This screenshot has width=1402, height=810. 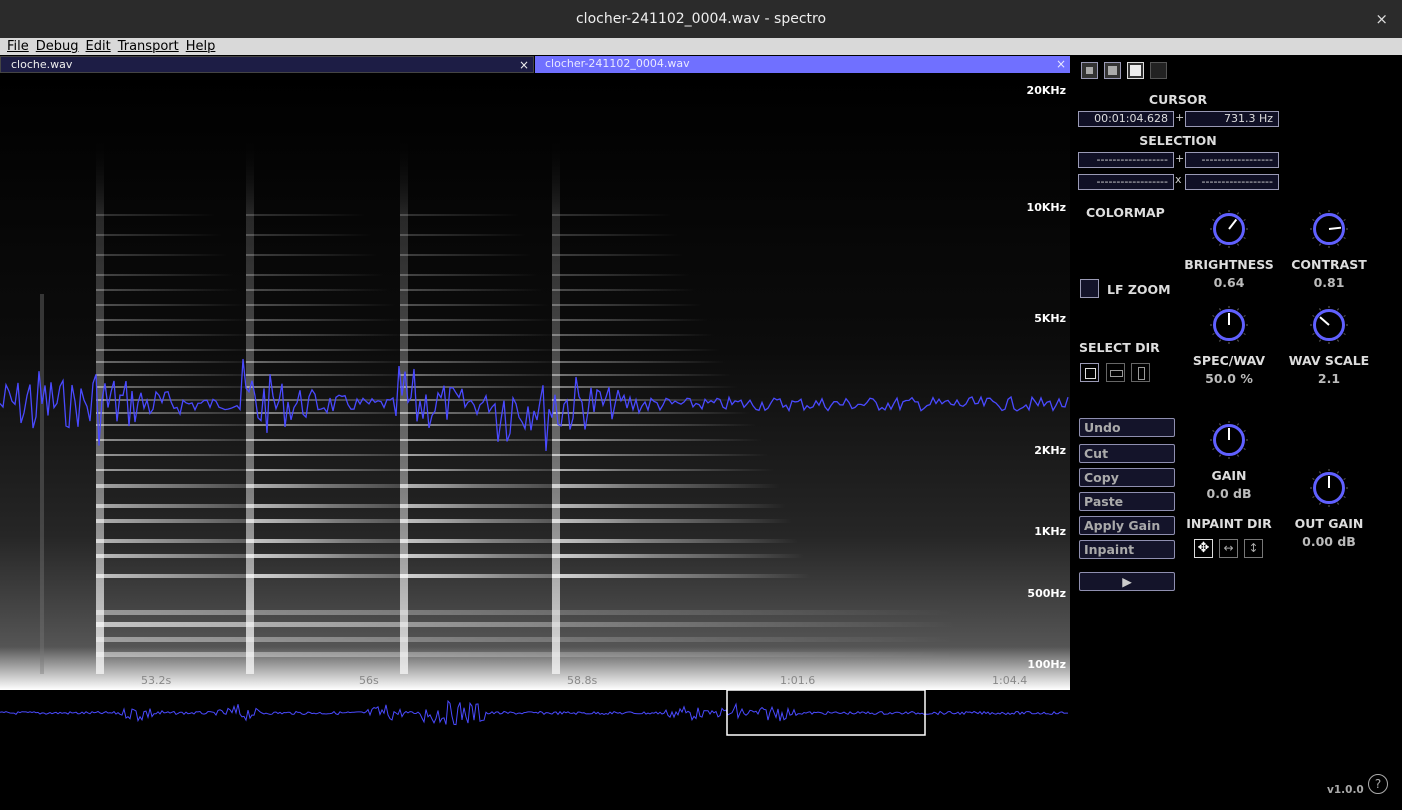 What do you see at coordinates (1178, 99) in the screenshot?
I see `cursor-title: CURSOR` at bounding box center [1178, 99].